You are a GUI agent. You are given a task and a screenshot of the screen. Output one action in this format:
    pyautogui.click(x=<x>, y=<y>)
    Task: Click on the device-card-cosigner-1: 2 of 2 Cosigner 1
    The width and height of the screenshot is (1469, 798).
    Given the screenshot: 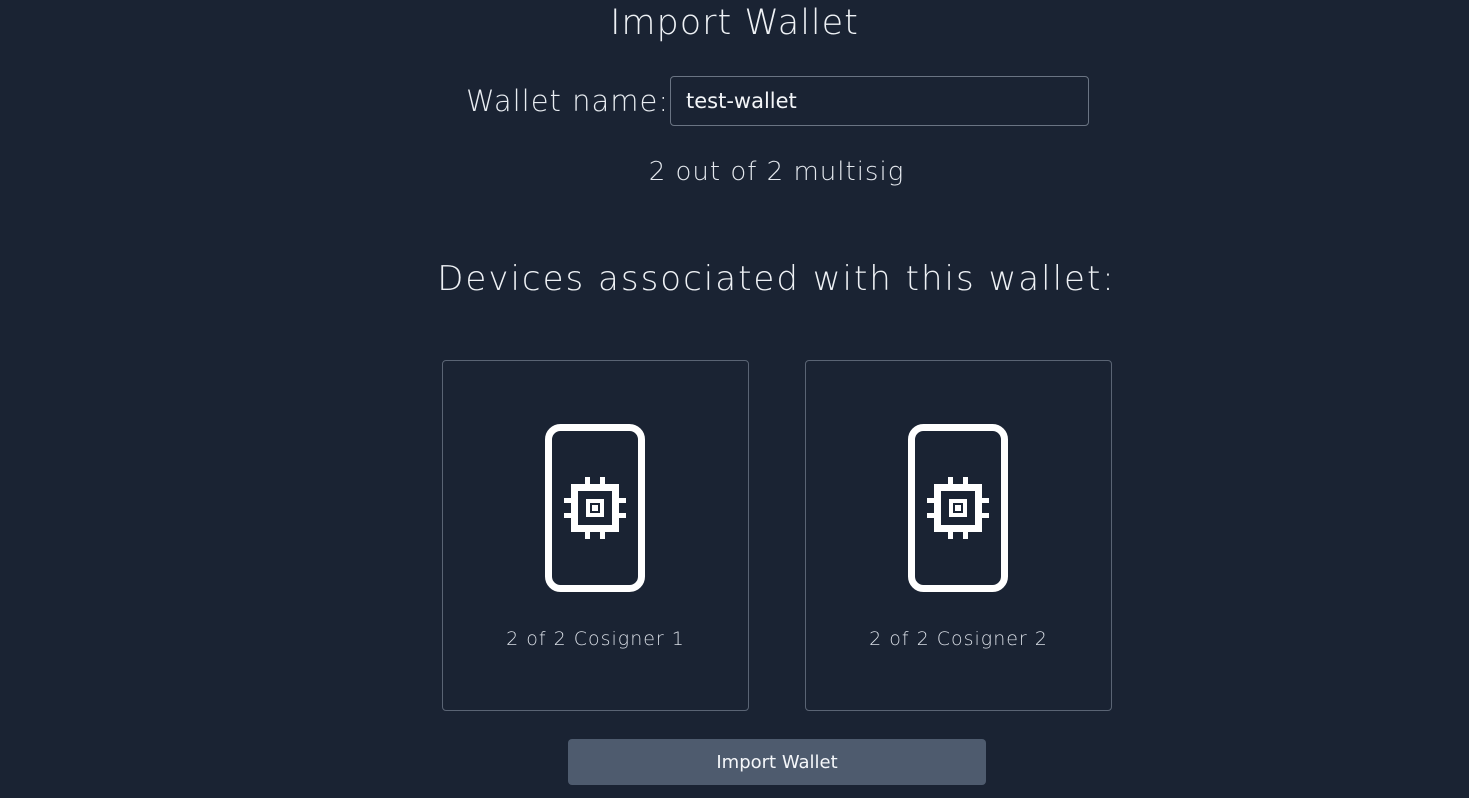 What is the action you would take?
    pyautogui.click(x=595, y=535)
    